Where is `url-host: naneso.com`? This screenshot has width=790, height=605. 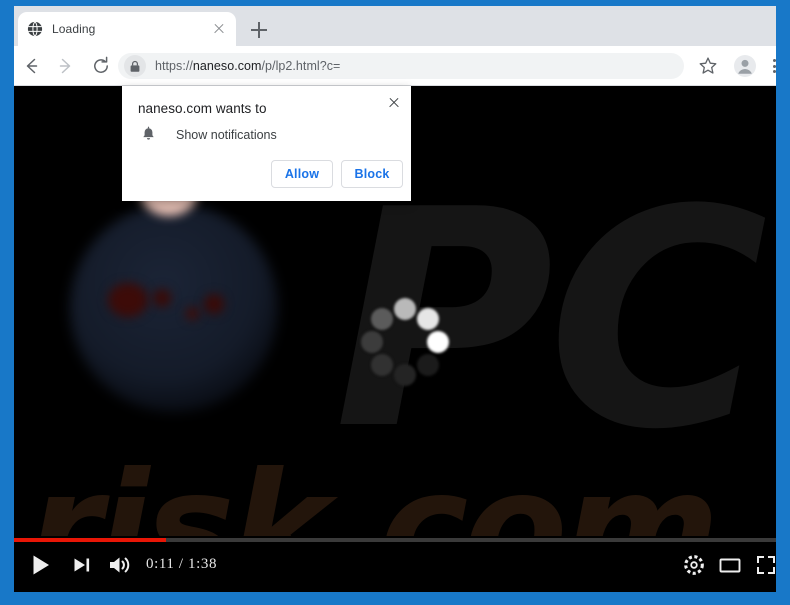 url-host: naneso.com is located at coordinates (227, 66).